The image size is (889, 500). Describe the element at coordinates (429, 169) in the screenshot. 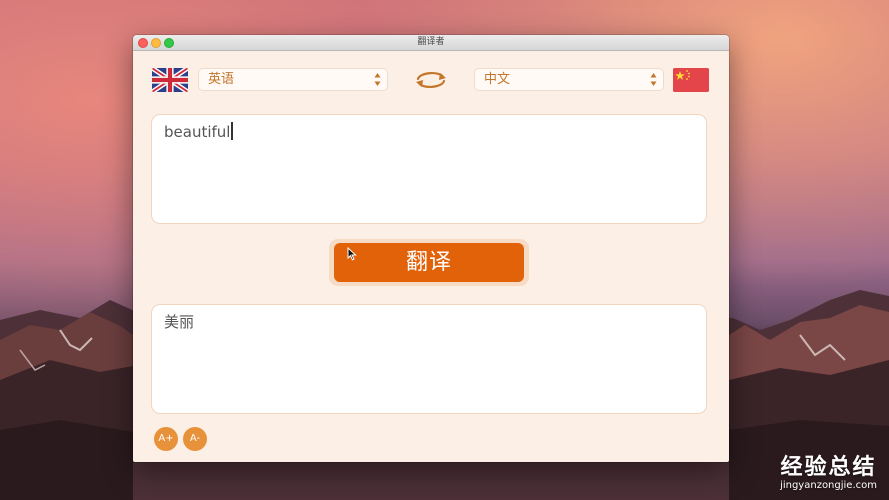

I see `source-text-input: beautiful` at that location.